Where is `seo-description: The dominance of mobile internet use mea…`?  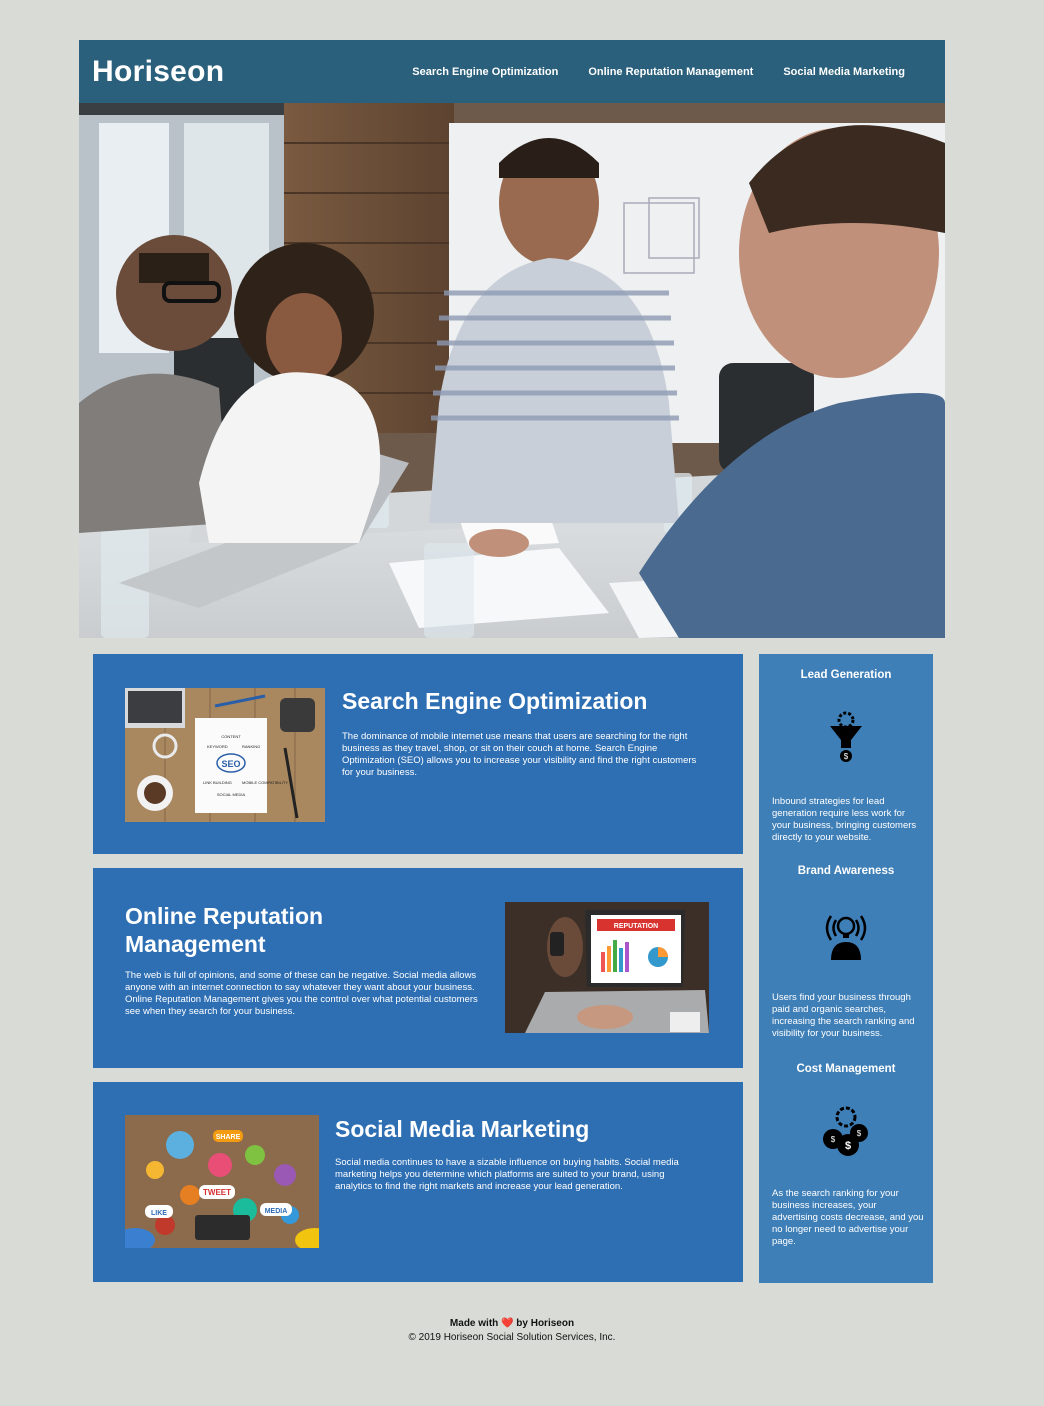
seo-description: The dominance of mobile internet use mea… is located at coordinates (519, 754).